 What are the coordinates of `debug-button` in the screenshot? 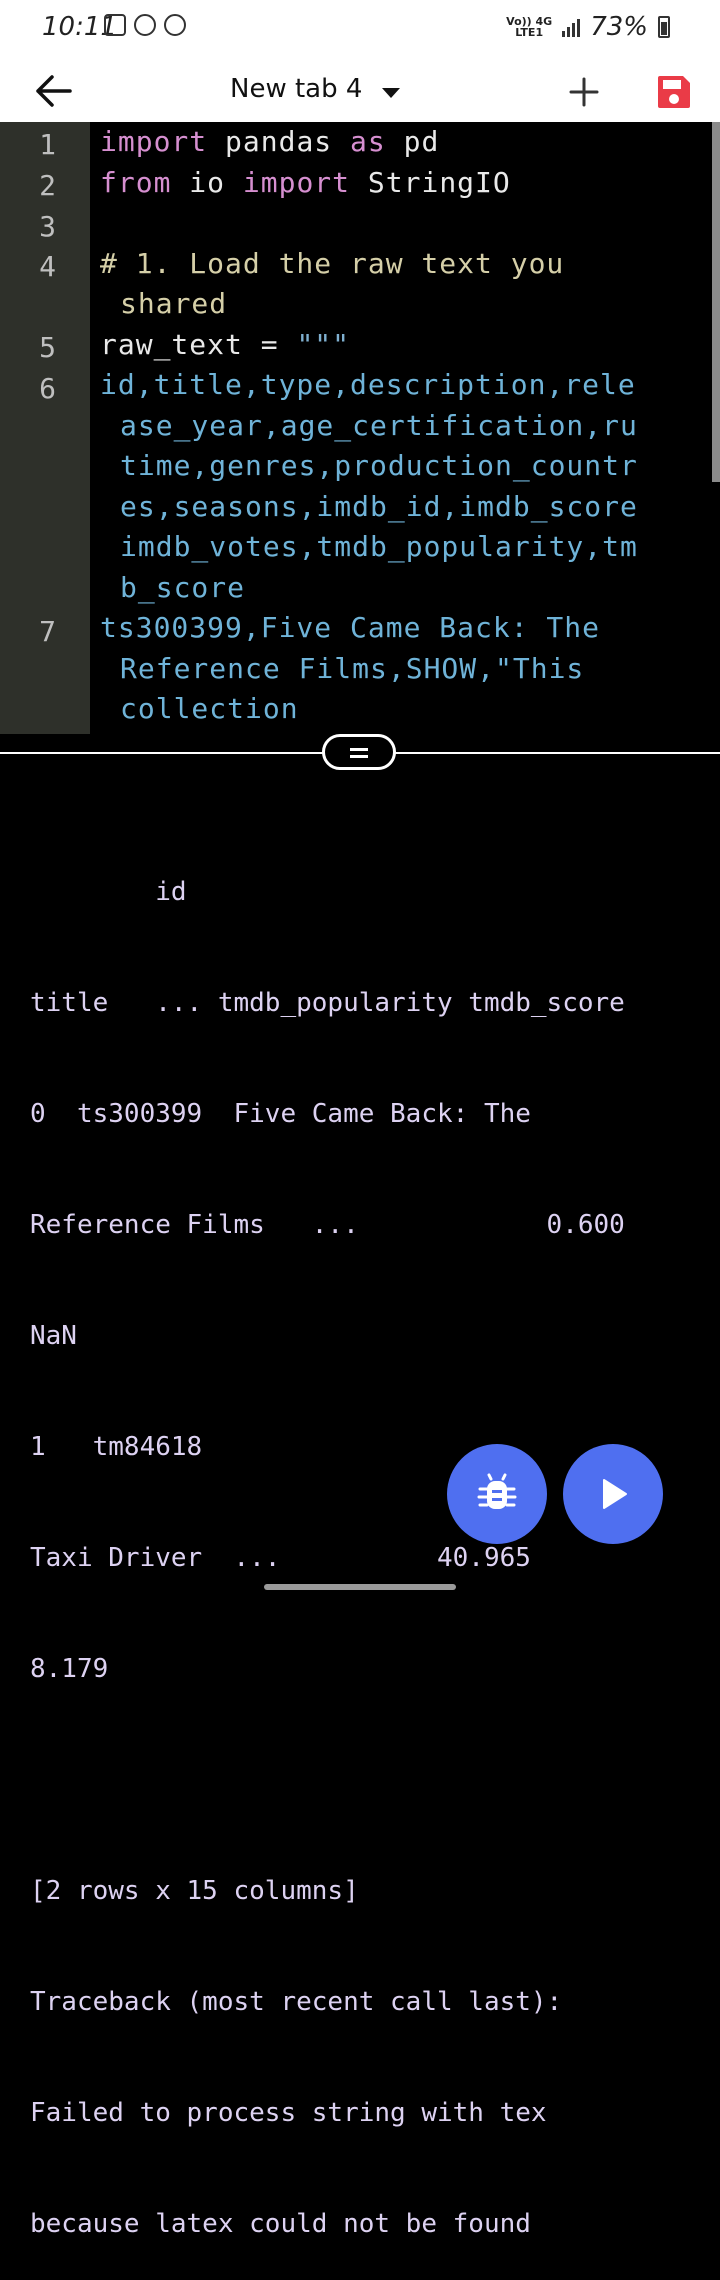 It's located at (497, 1494).